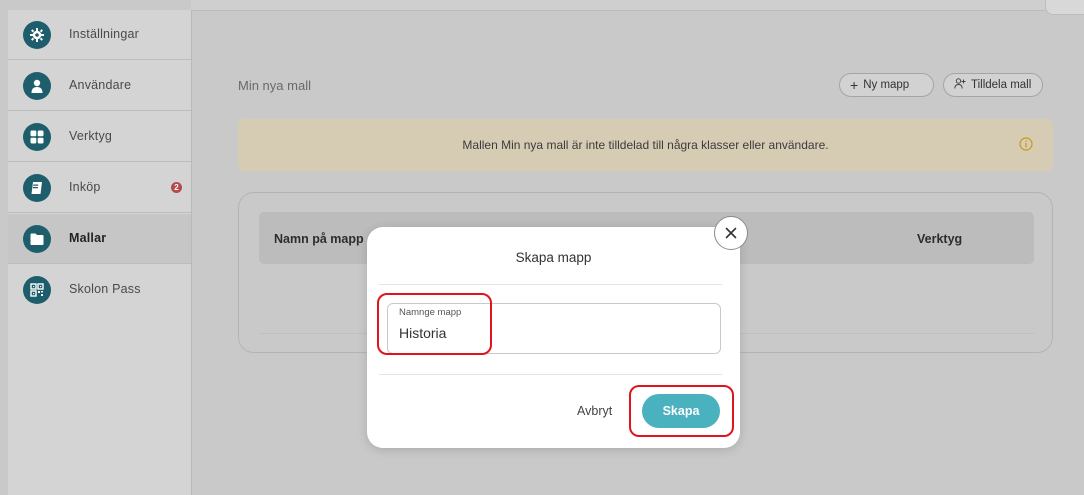  What do you see at coordinates (37, 188) in the screenshot?
I see `book-icon` at bounding box center [37, 188].